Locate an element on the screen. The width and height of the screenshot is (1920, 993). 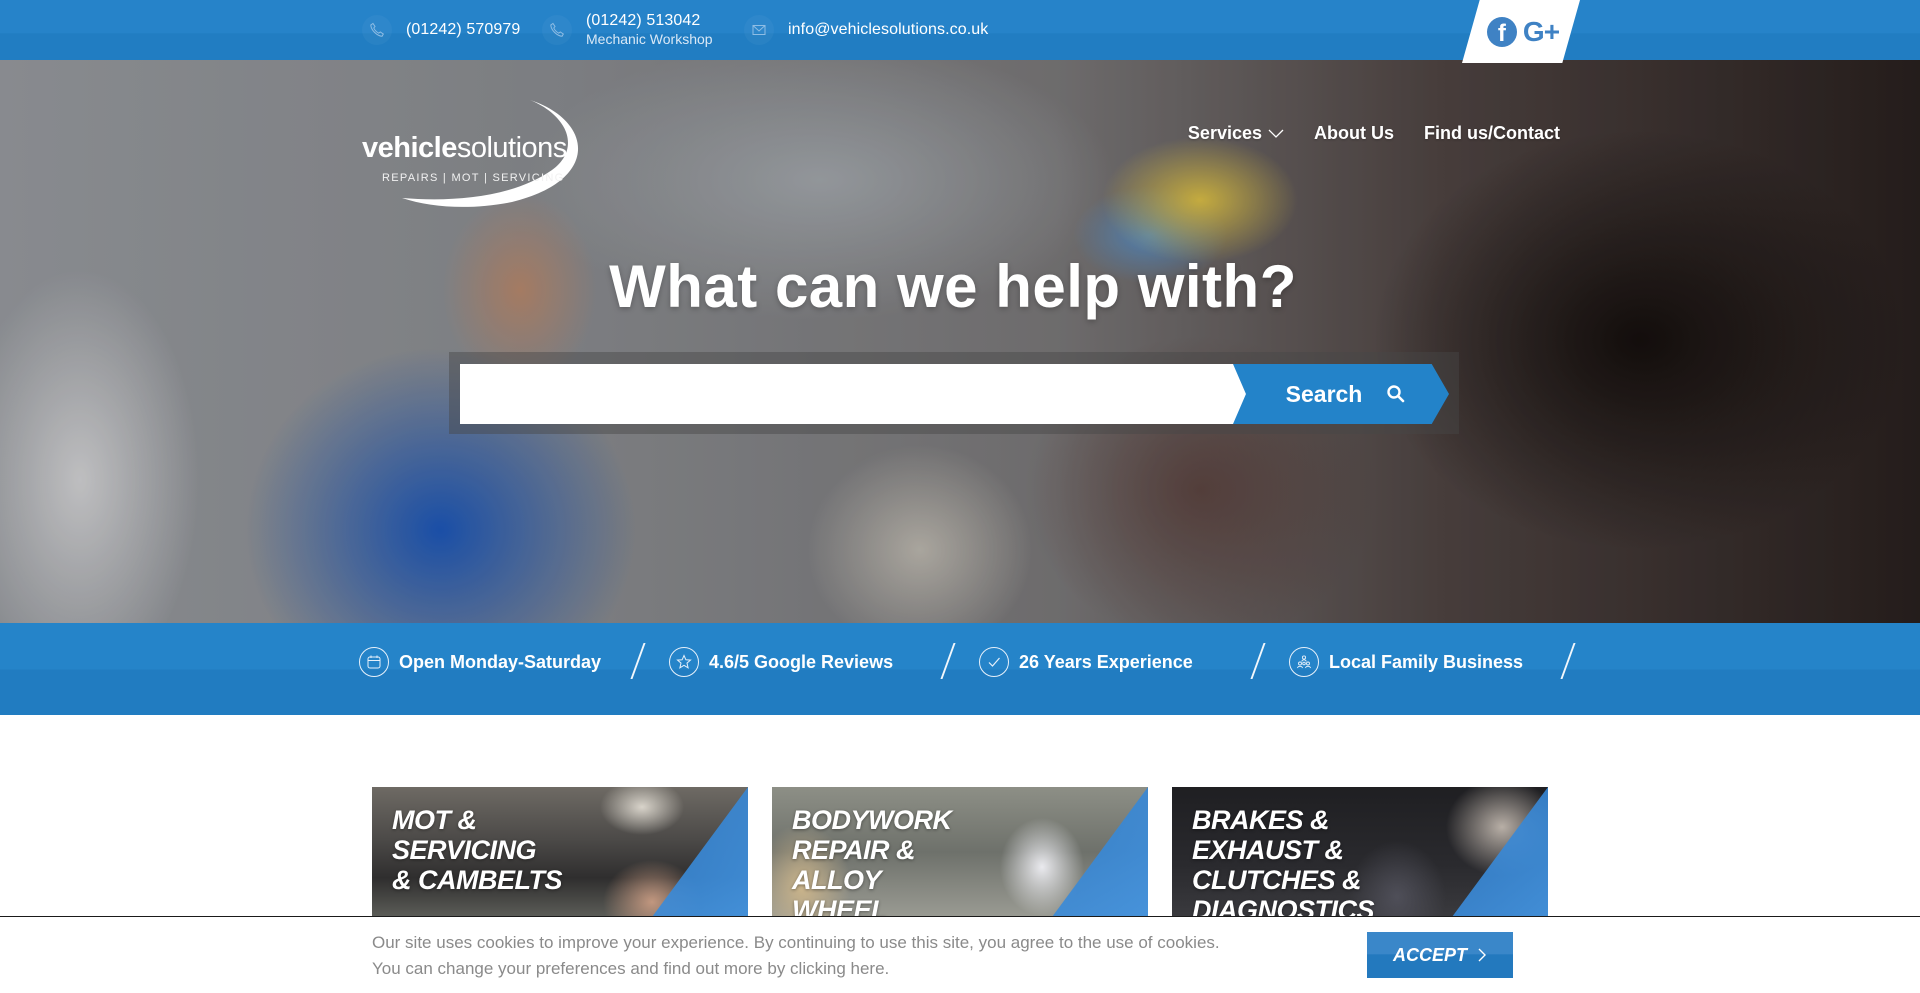
accept-label: ACCEPT is located at coordinates (1429, 954).